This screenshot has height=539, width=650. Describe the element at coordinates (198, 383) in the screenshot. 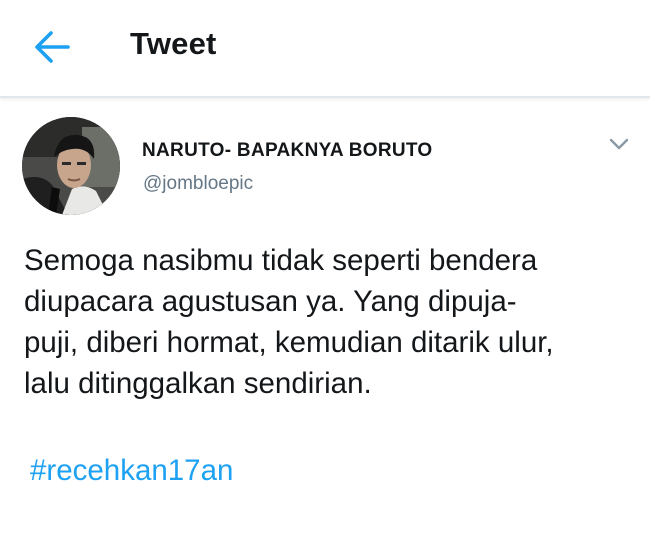

I see `tweet-text-line: lalu ditinggalkan sendirian.` at that location.